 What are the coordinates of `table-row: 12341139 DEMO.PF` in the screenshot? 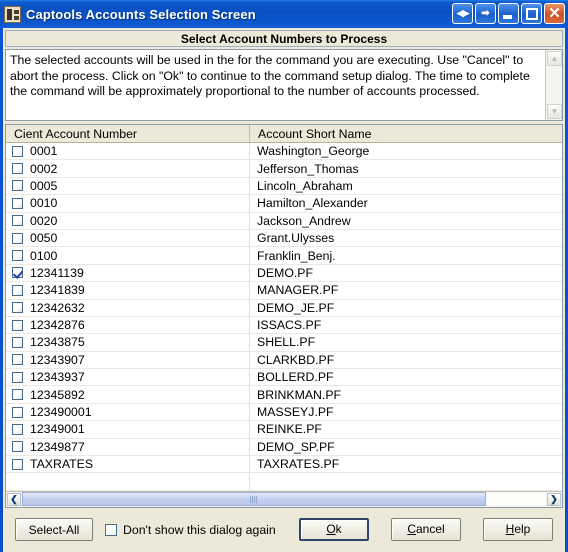 It's located at (284, 273).